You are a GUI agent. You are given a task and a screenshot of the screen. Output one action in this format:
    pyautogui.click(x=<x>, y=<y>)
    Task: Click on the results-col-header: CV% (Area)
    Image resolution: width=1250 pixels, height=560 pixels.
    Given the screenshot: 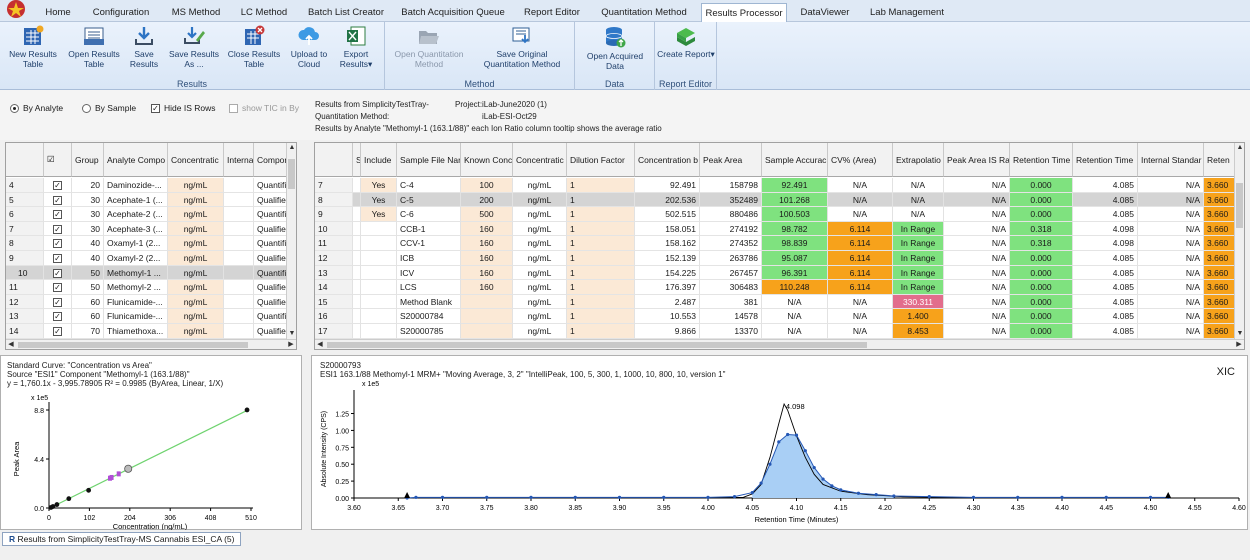 What is the action you would take?
    pyautogui.click(x=860, y=160)
    